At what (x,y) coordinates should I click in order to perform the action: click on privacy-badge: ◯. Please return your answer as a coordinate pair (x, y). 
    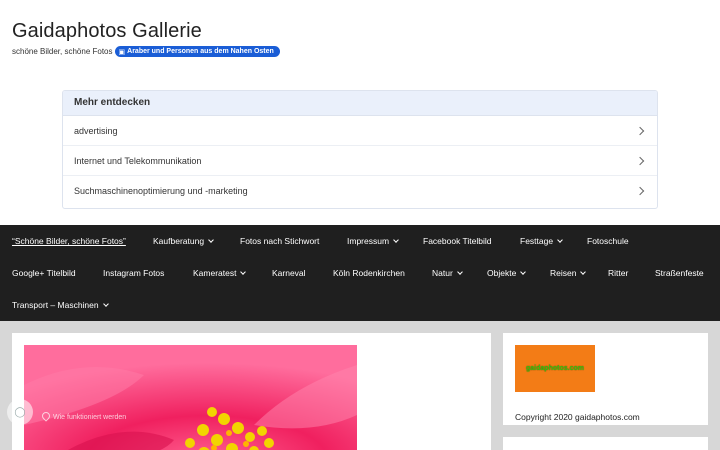
    Looking at the image, I should click on (20, 412).